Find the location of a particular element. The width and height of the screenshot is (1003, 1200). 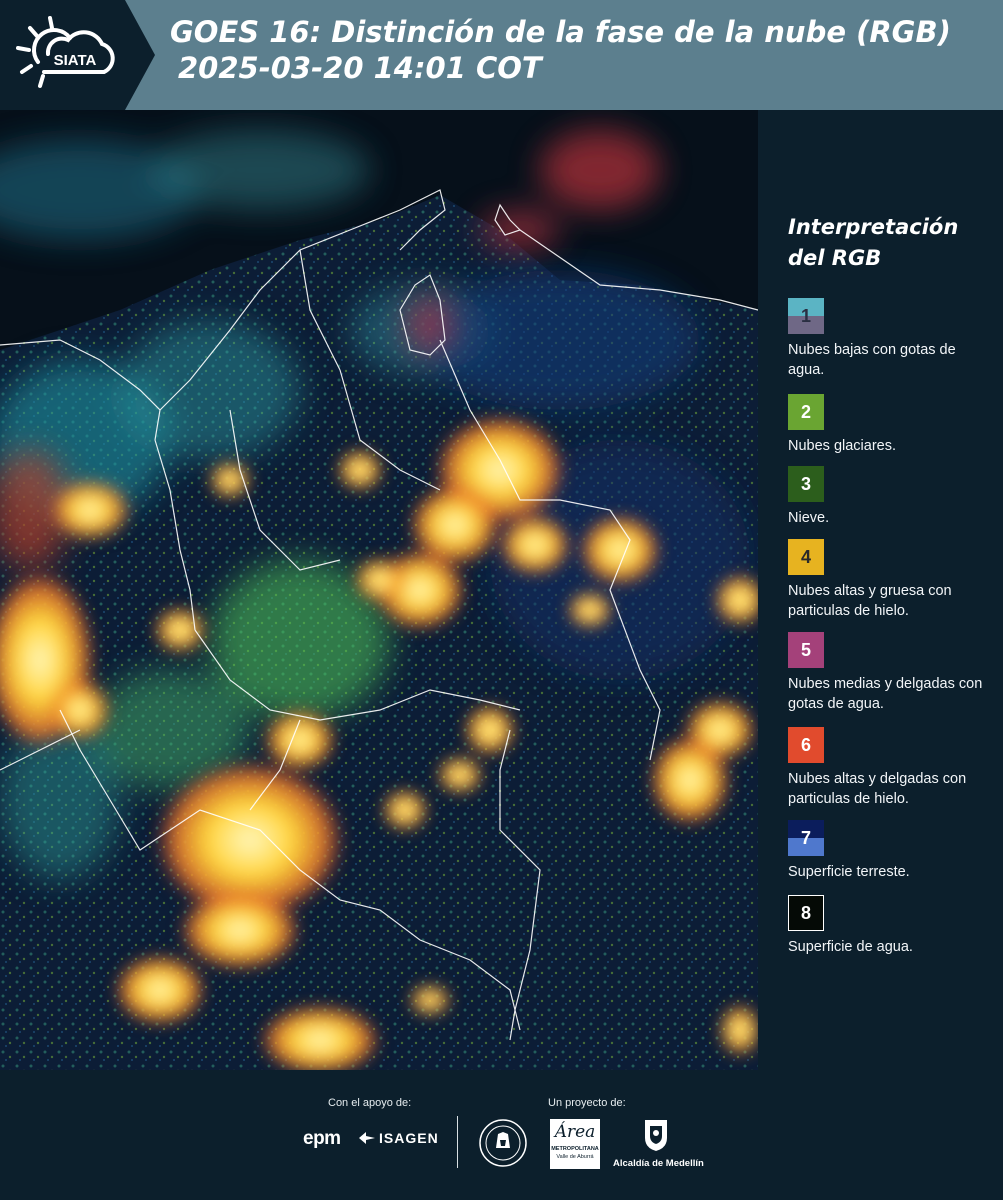

legend-swatch-3: 3 is located at coordinates (806, 484).